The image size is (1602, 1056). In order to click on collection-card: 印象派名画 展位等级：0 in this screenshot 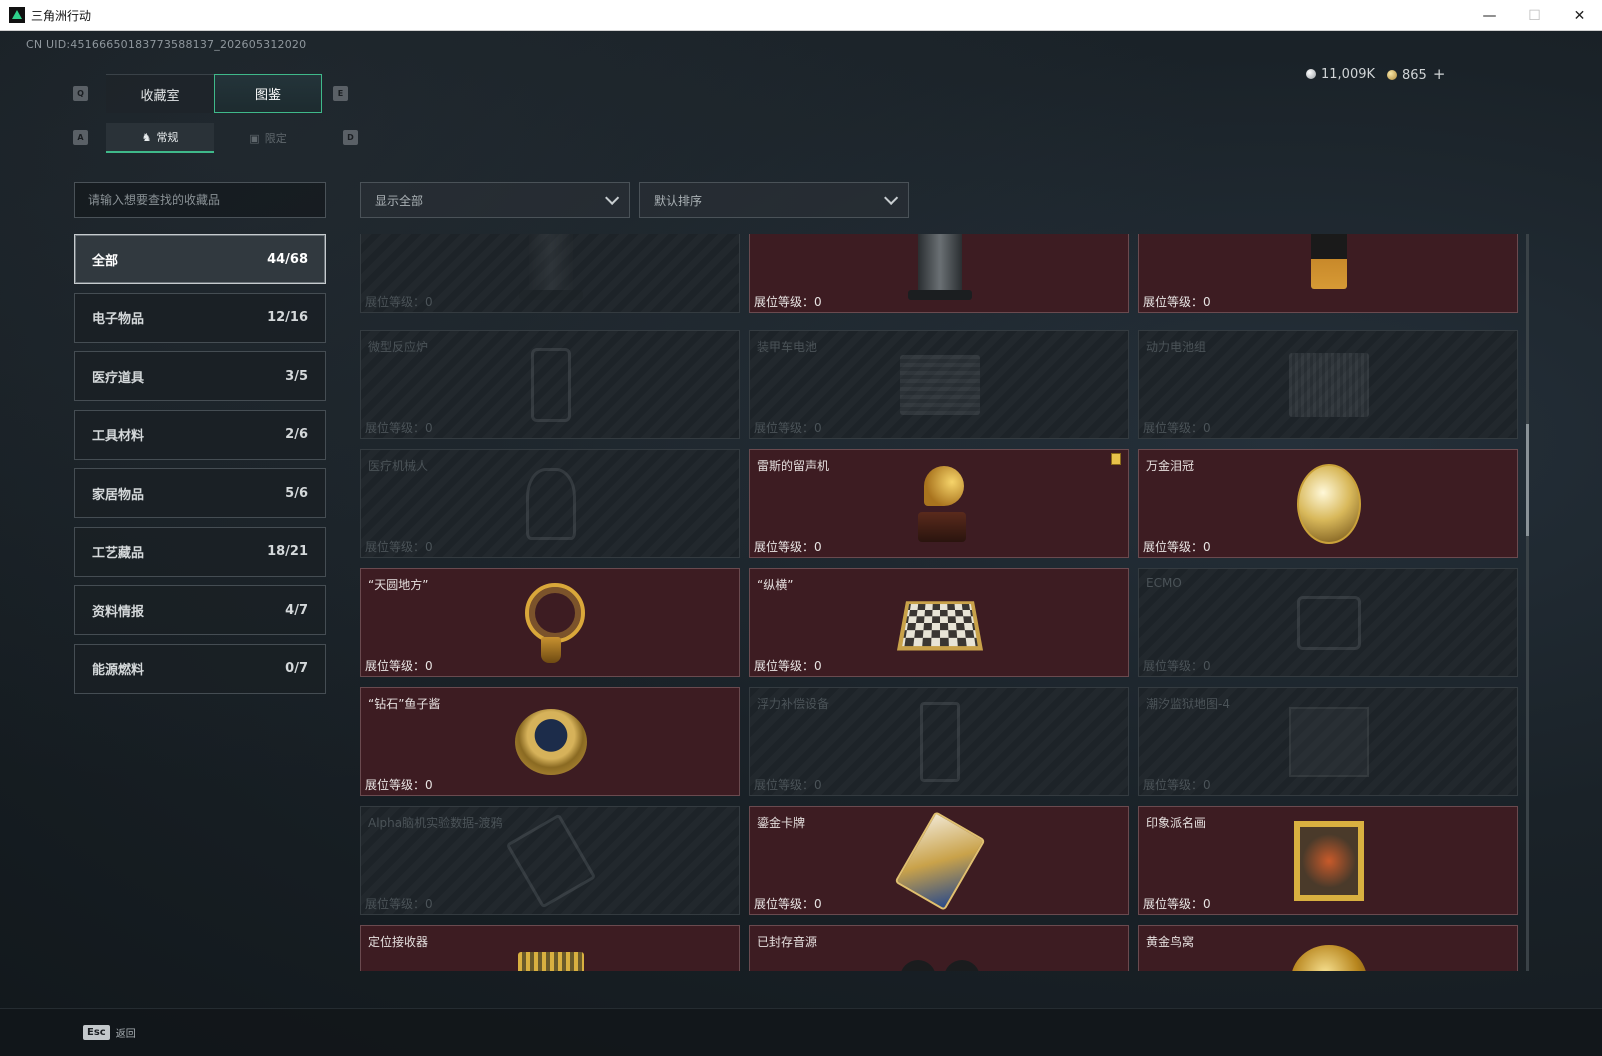, I will do `click(1328, 860)`.